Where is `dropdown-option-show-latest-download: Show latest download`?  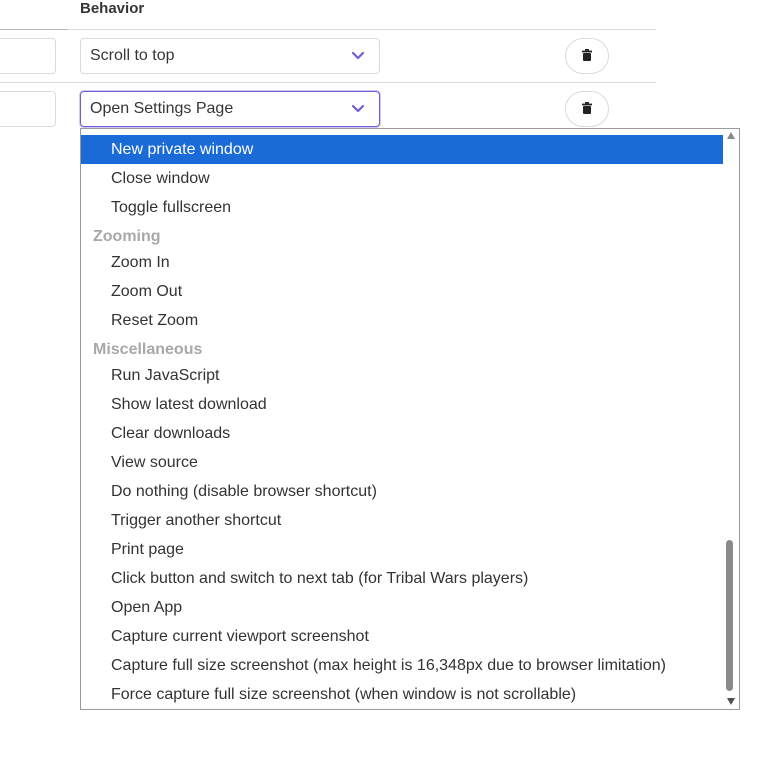
dropdown-option-show-latest-download: Show latest download is located at coordinates (402, 404).